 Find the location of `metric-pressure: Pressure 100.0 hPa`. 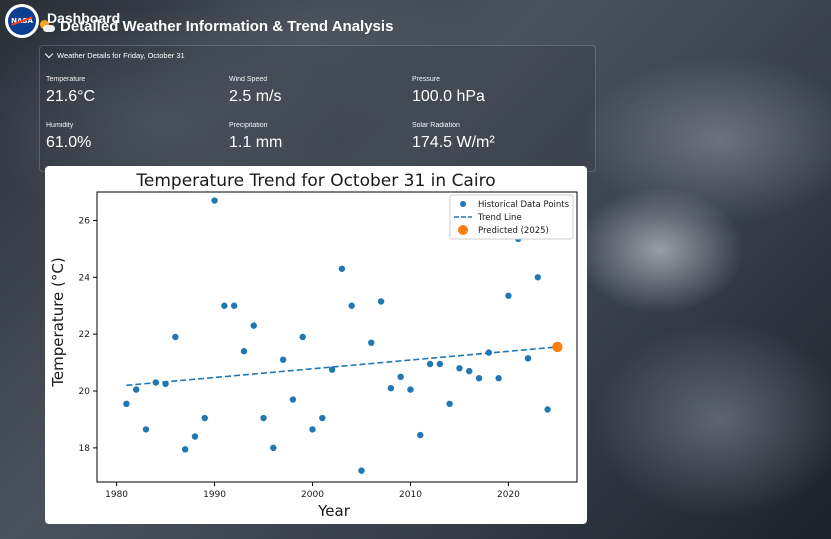

metric-pressure: Pressure 100.0 hPa is located at coordinates (448, 91).